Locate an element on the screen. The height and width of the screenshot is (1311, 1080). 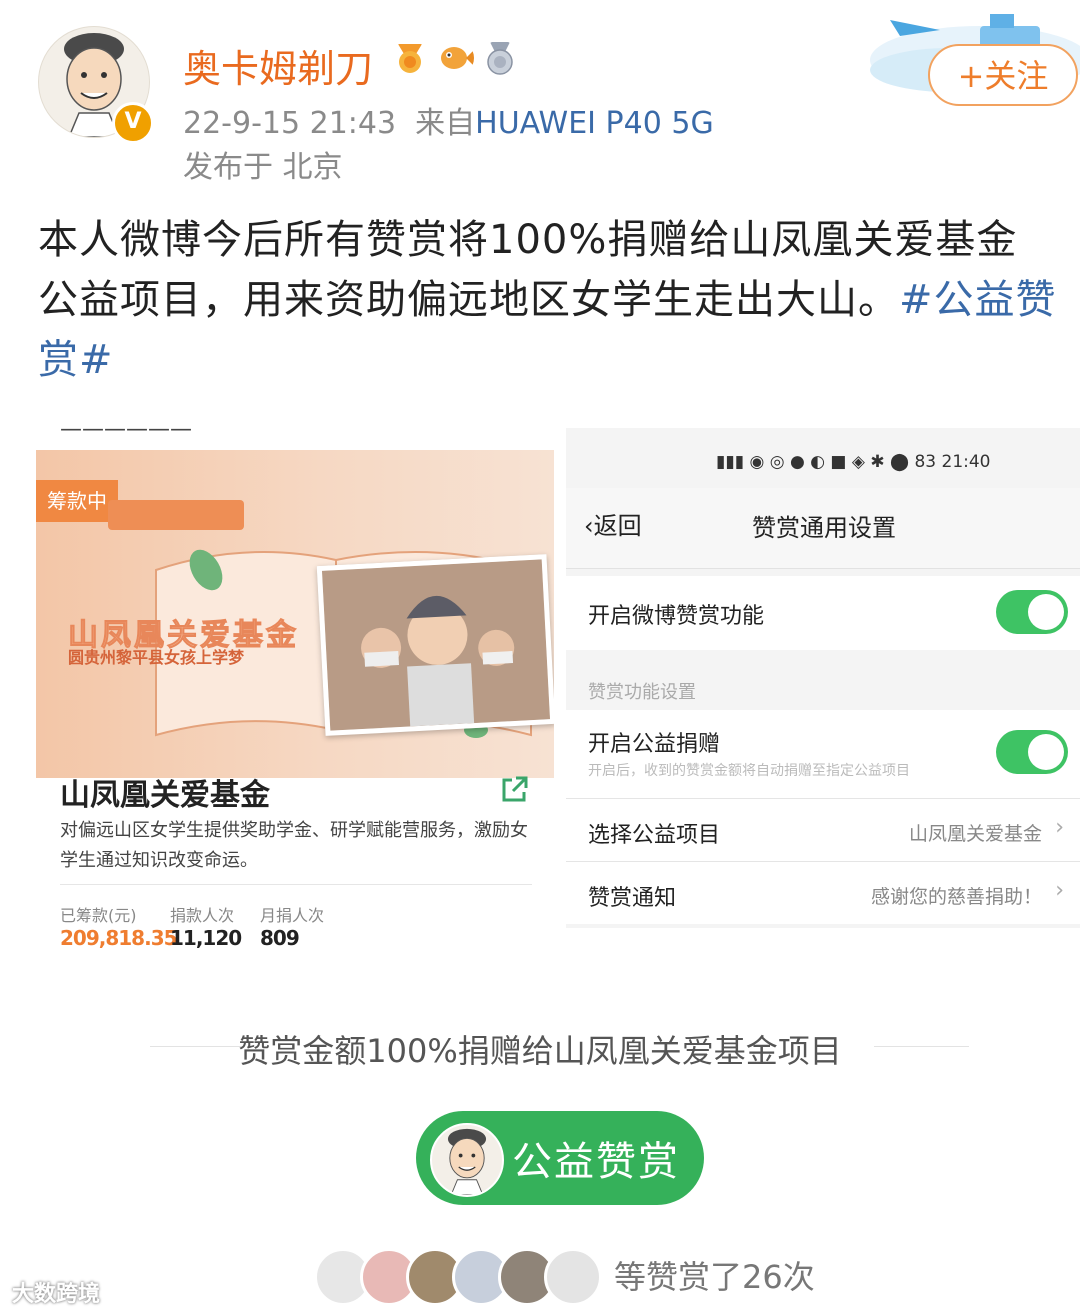
donation-statement: 赞赏金额100%捐赠给山凤凰关爱基金项目 is located at coordinates (540, 1051).